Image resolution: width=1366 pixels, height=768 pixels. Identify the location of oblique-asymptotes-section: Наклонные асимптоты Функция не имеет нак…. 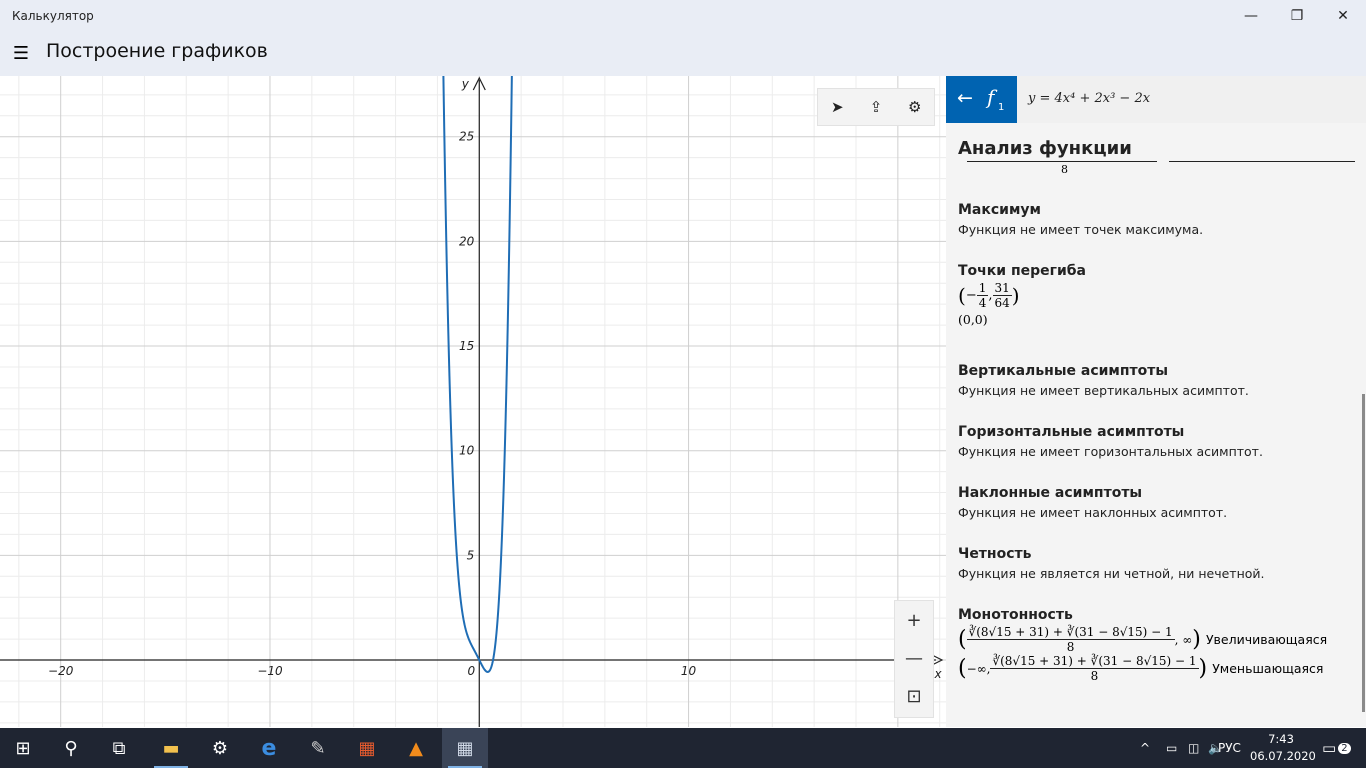
(1158, 502).